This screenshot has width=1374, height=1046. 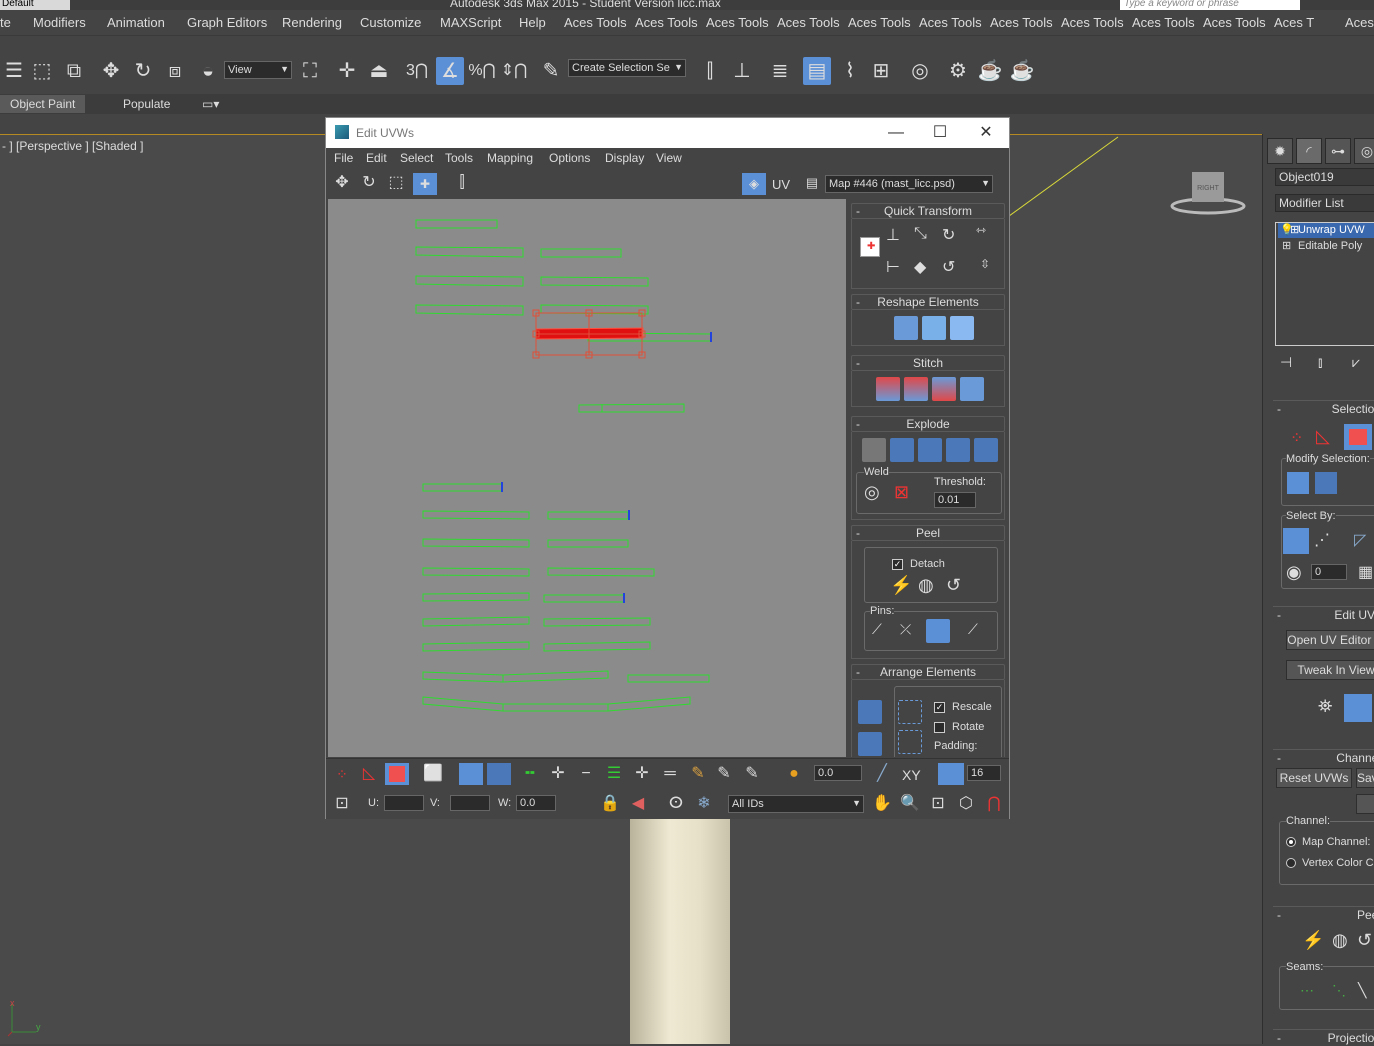 What do you see at coordinates (417, 71) in the screenshot?
I see `snap-toggle-icon: 3⋂` at bounding box center [417, 71].